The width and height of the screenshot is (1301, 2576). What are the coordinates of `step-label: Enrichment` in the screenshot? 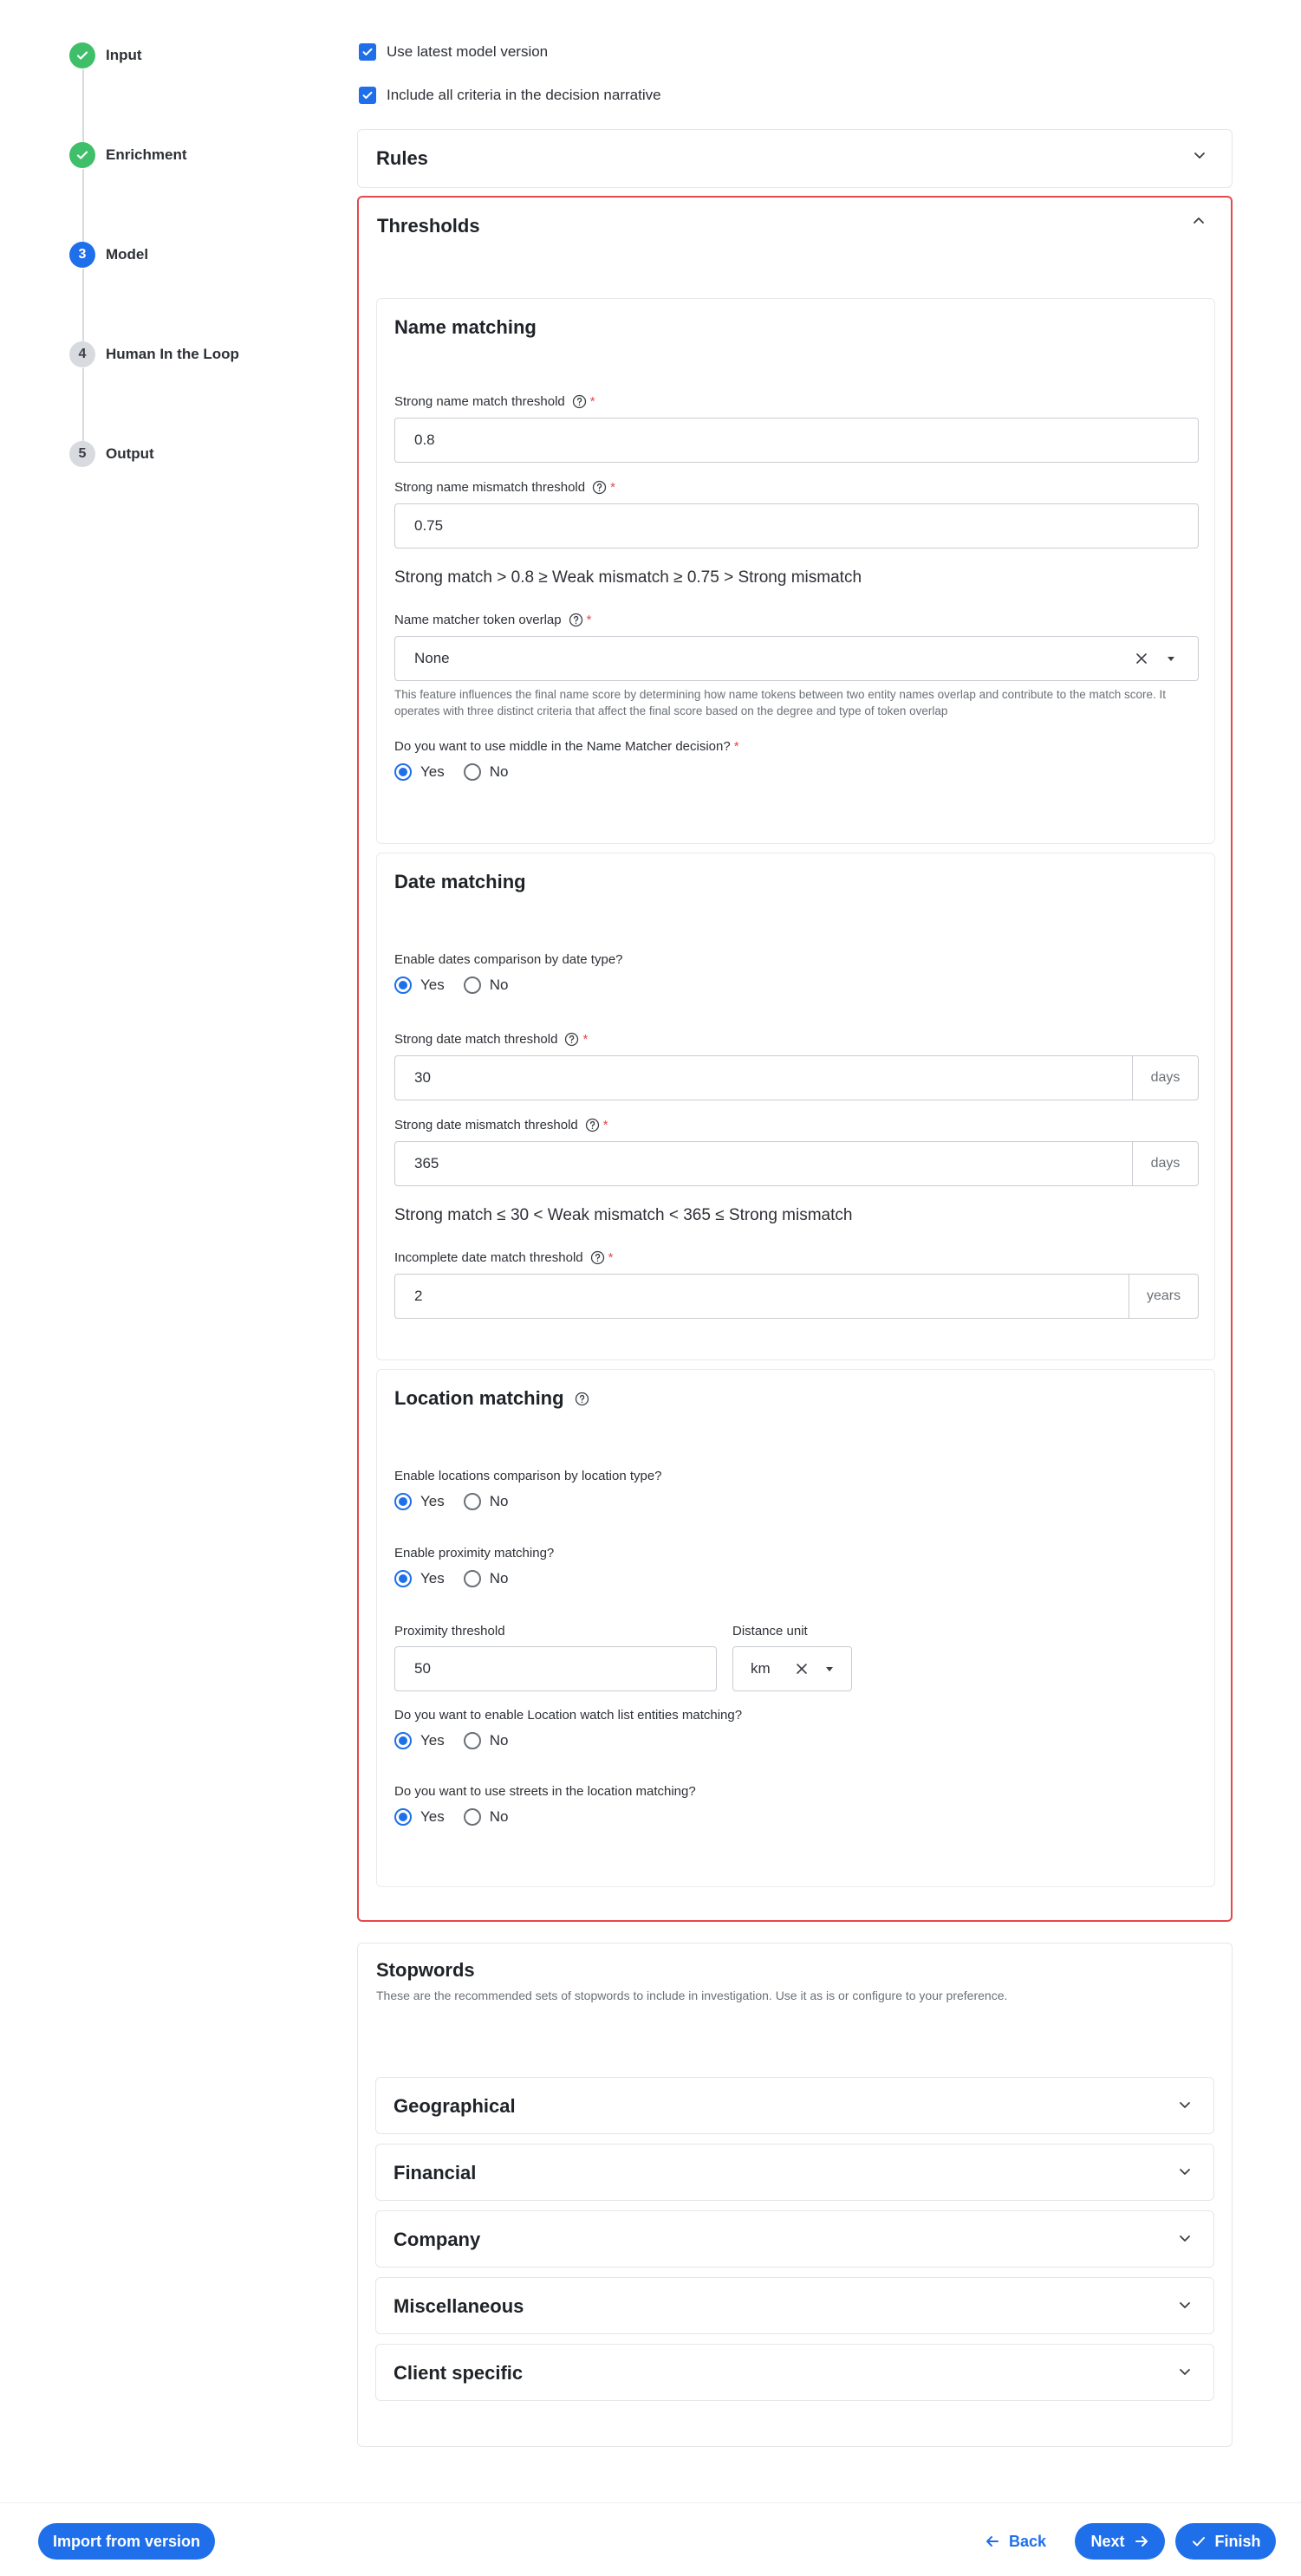 It's located at (147, 154).